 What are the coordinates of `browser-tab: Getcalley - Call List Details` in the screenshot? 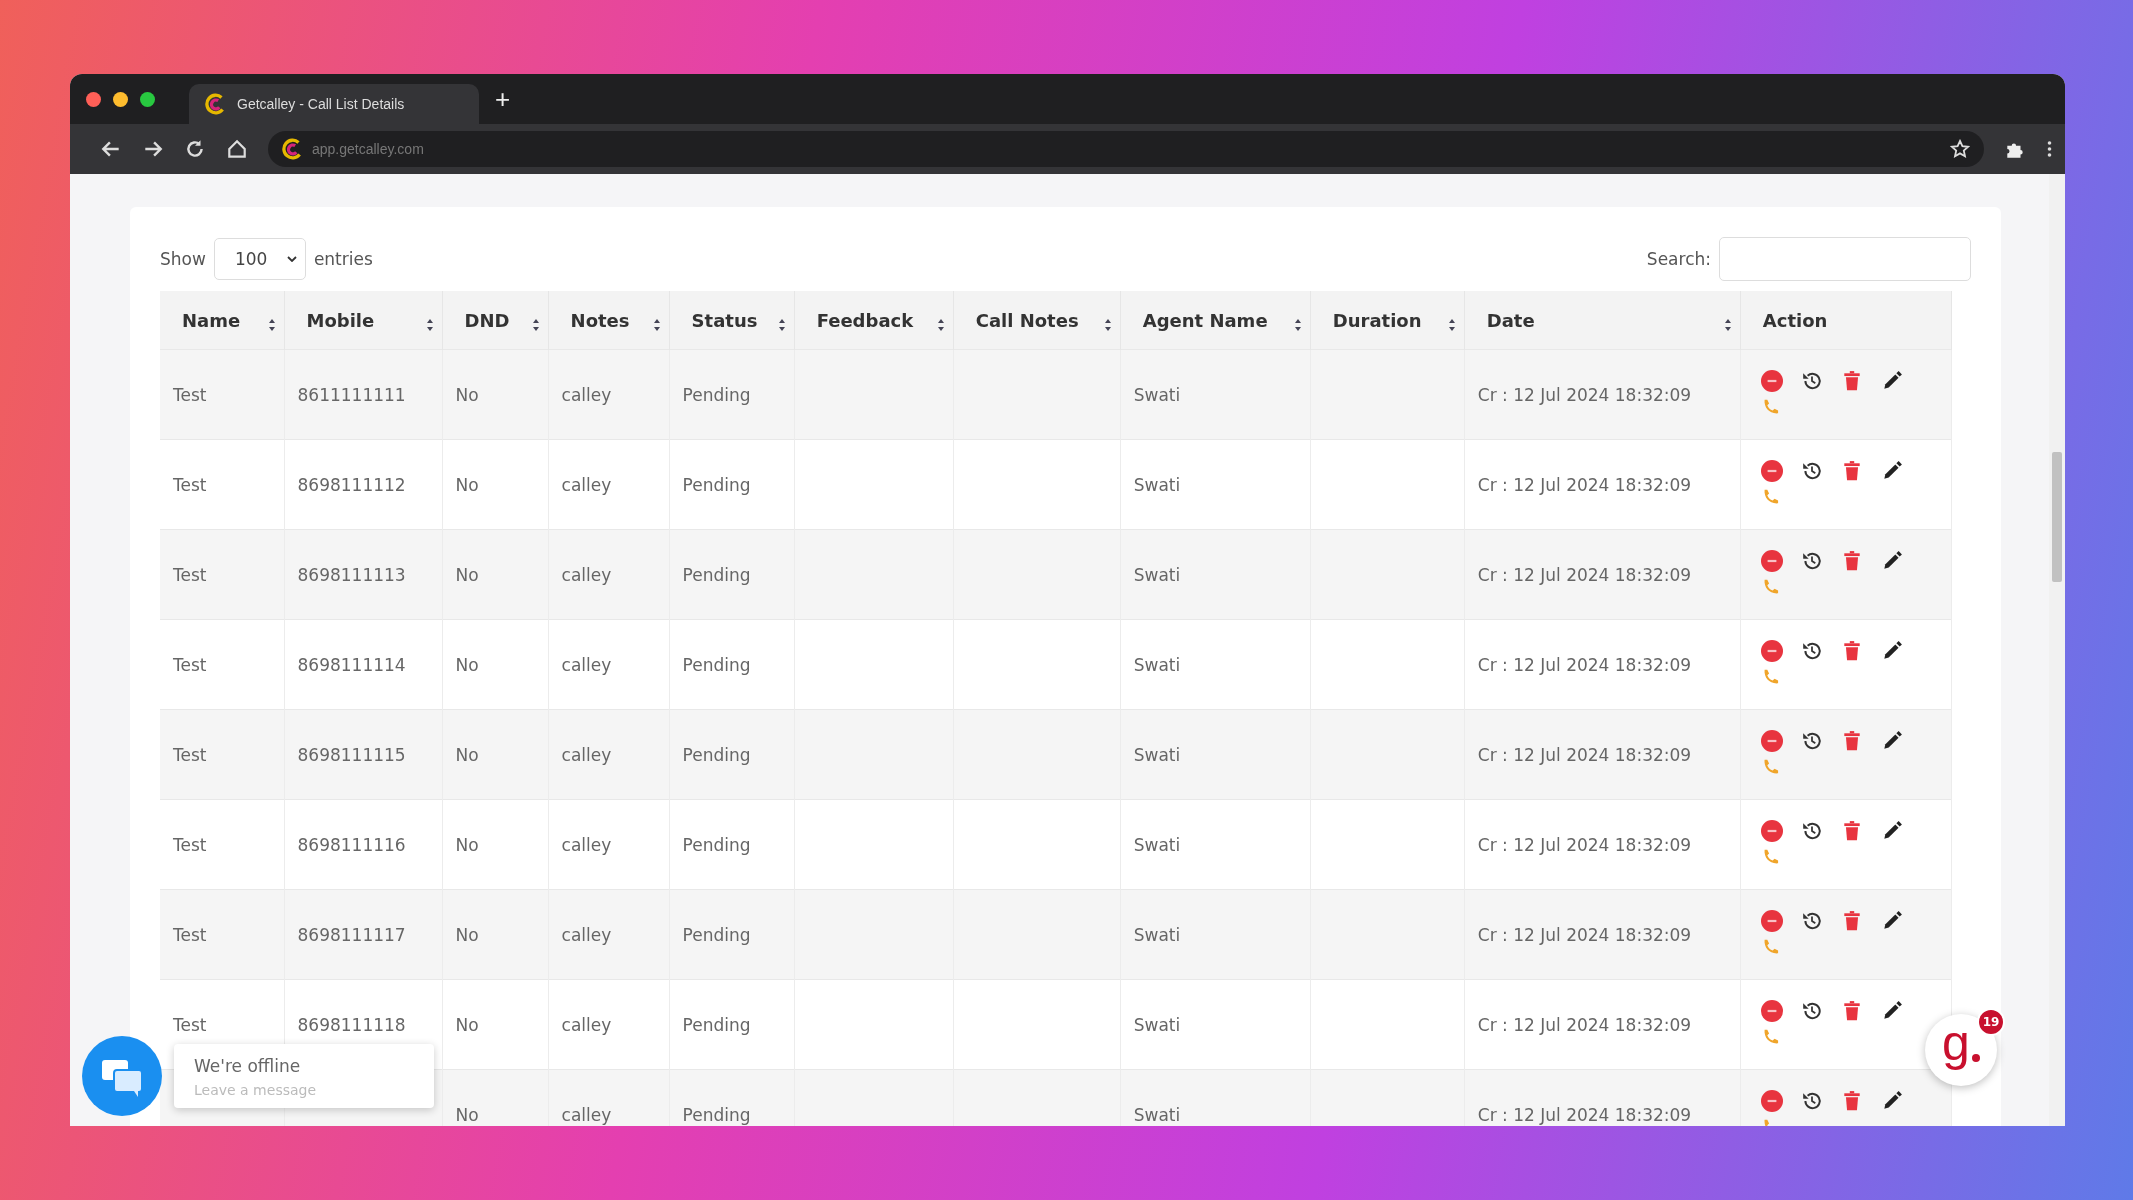 It's located at (334, 104).